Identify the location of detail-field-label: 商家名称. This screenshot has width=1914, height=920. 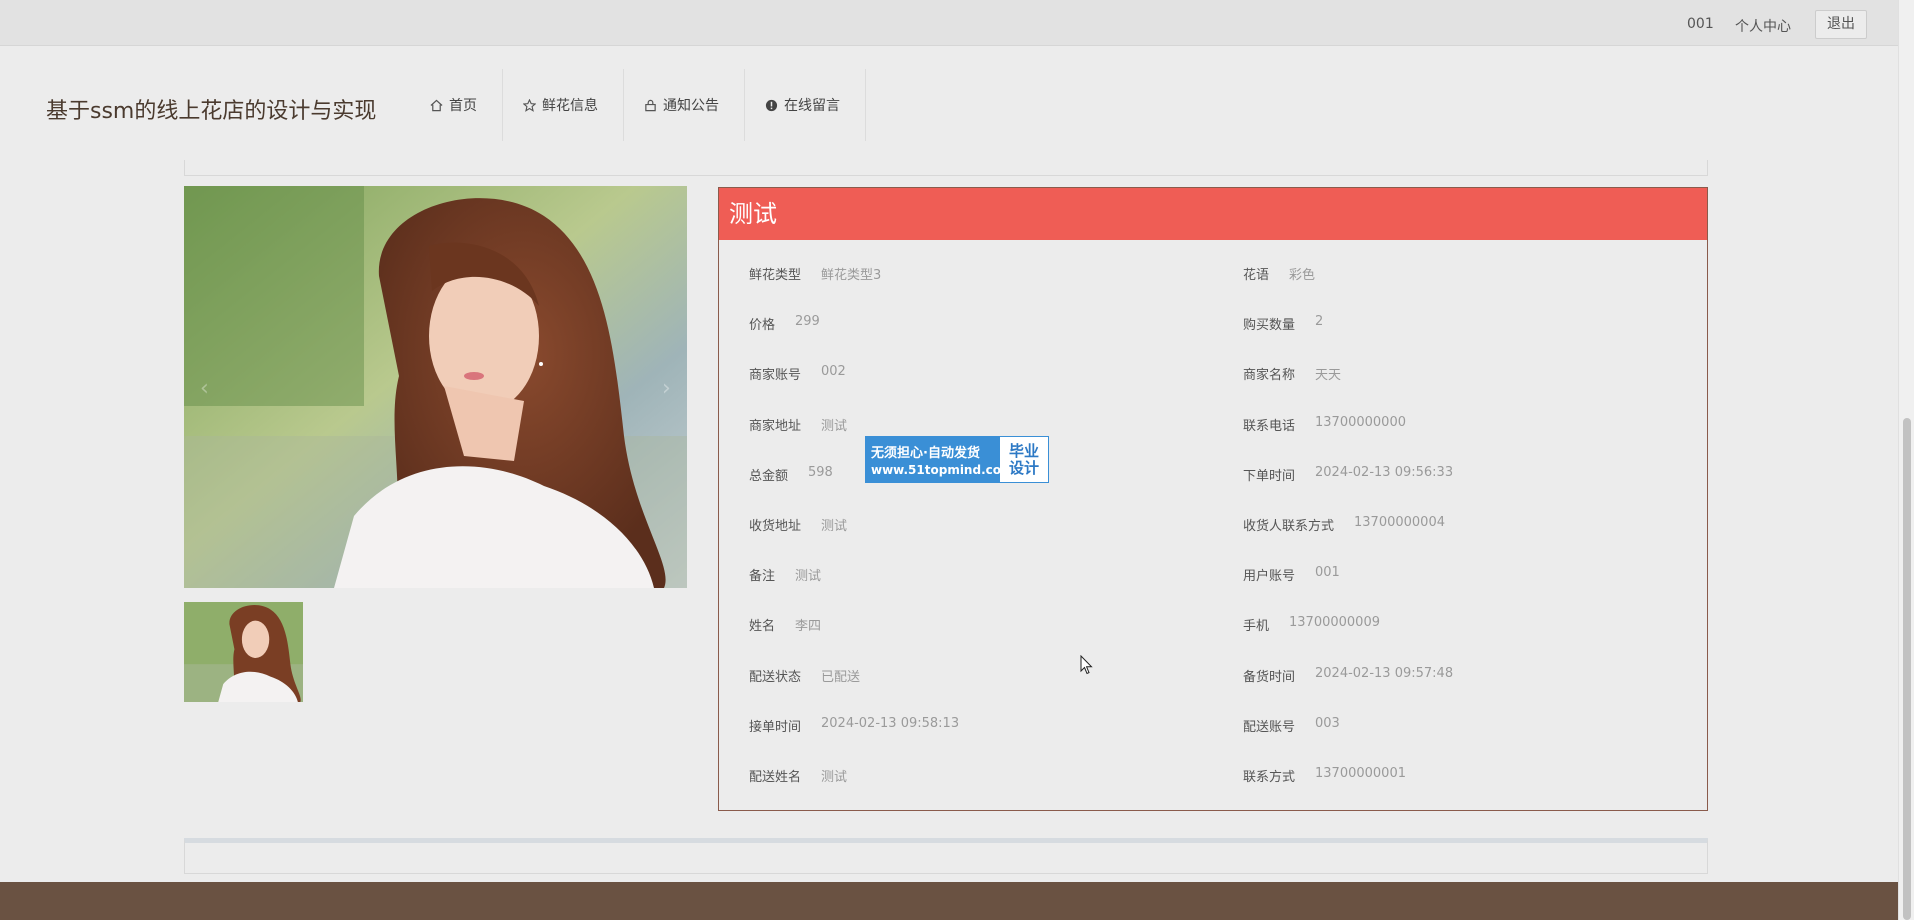
(1269, 376).